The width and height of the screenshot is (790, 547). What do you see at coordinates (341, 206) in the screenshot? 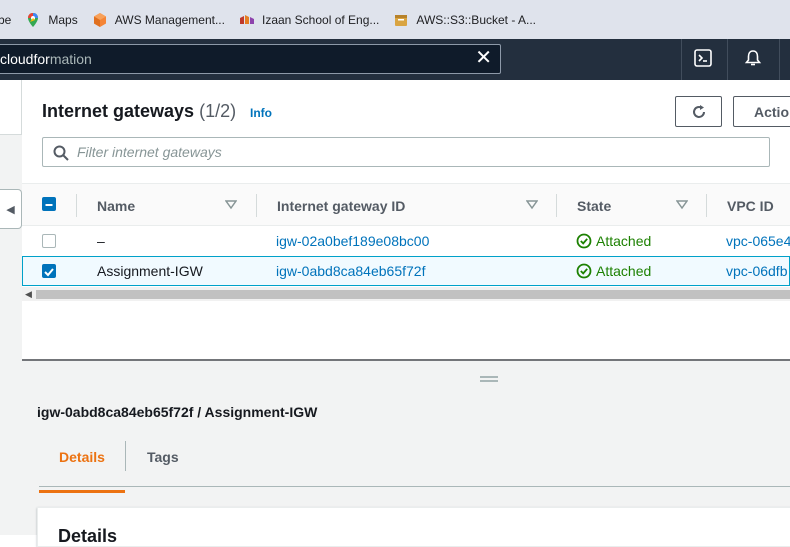
I see `column-header-igw-id: Internet gateway ID` at bounding box center [341, 206].